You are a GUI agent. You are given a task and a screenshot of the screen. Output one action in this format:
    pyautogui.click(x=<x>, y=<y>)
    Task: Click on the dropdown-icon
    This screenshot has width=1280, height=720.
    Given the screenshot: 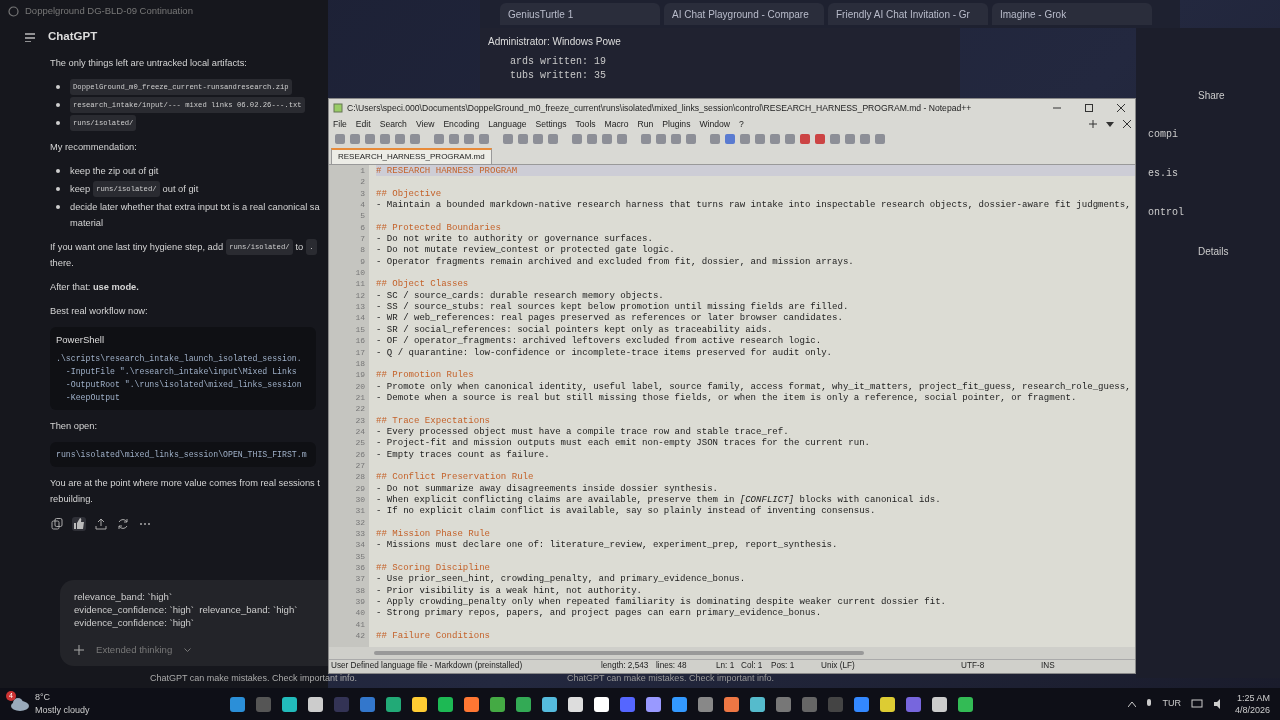 What is the action you would take?
    pyautogui.click(x=1110, y=124)
    